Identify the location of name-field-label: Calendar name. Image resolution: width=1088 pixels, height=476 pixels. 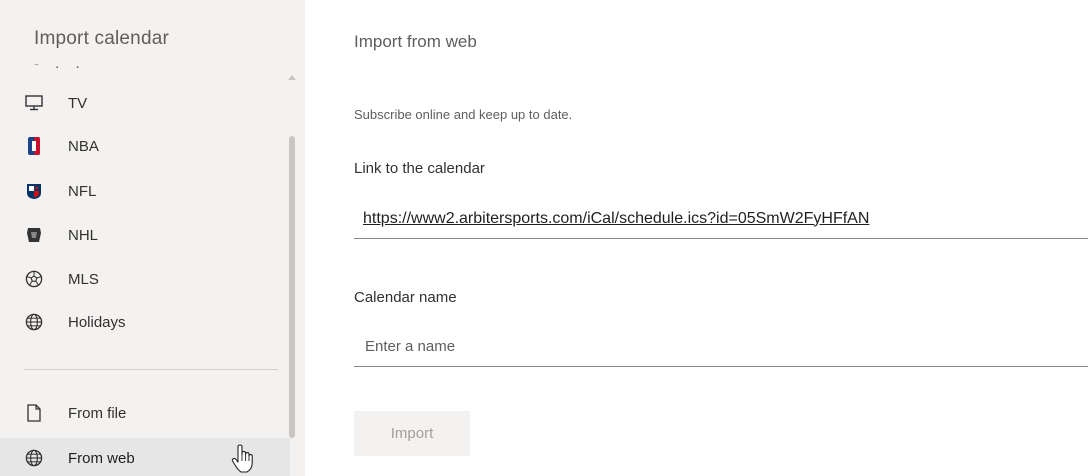
(405, 297).